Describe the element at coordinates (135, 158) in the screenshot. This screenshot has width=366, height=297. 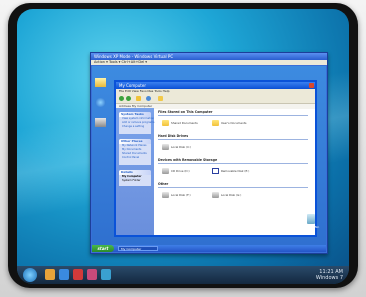
I see `place-link: Control Panel` at that location.